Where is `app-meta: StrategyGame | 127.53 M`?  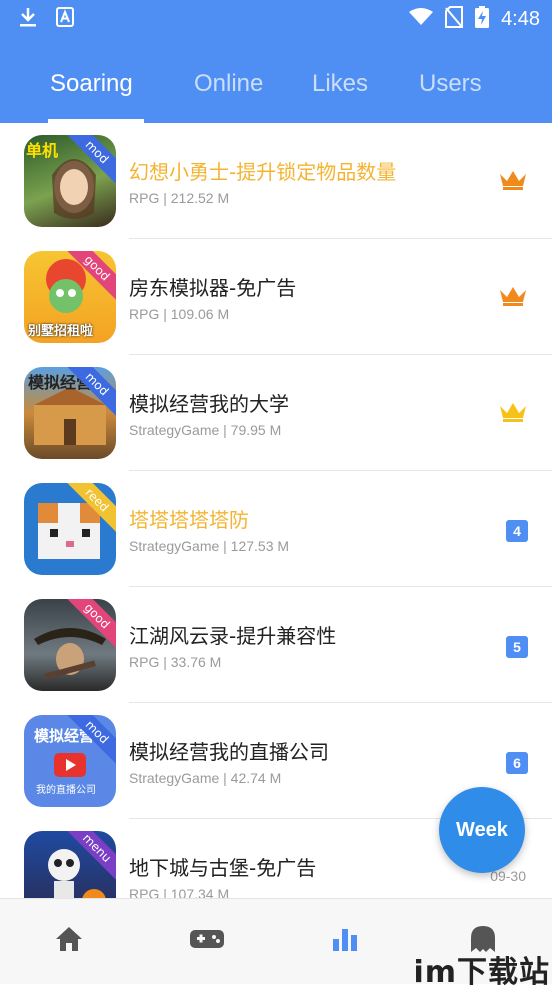
app-meta: StrategyGame | 127.53 M is located at coordinates (209, 546).